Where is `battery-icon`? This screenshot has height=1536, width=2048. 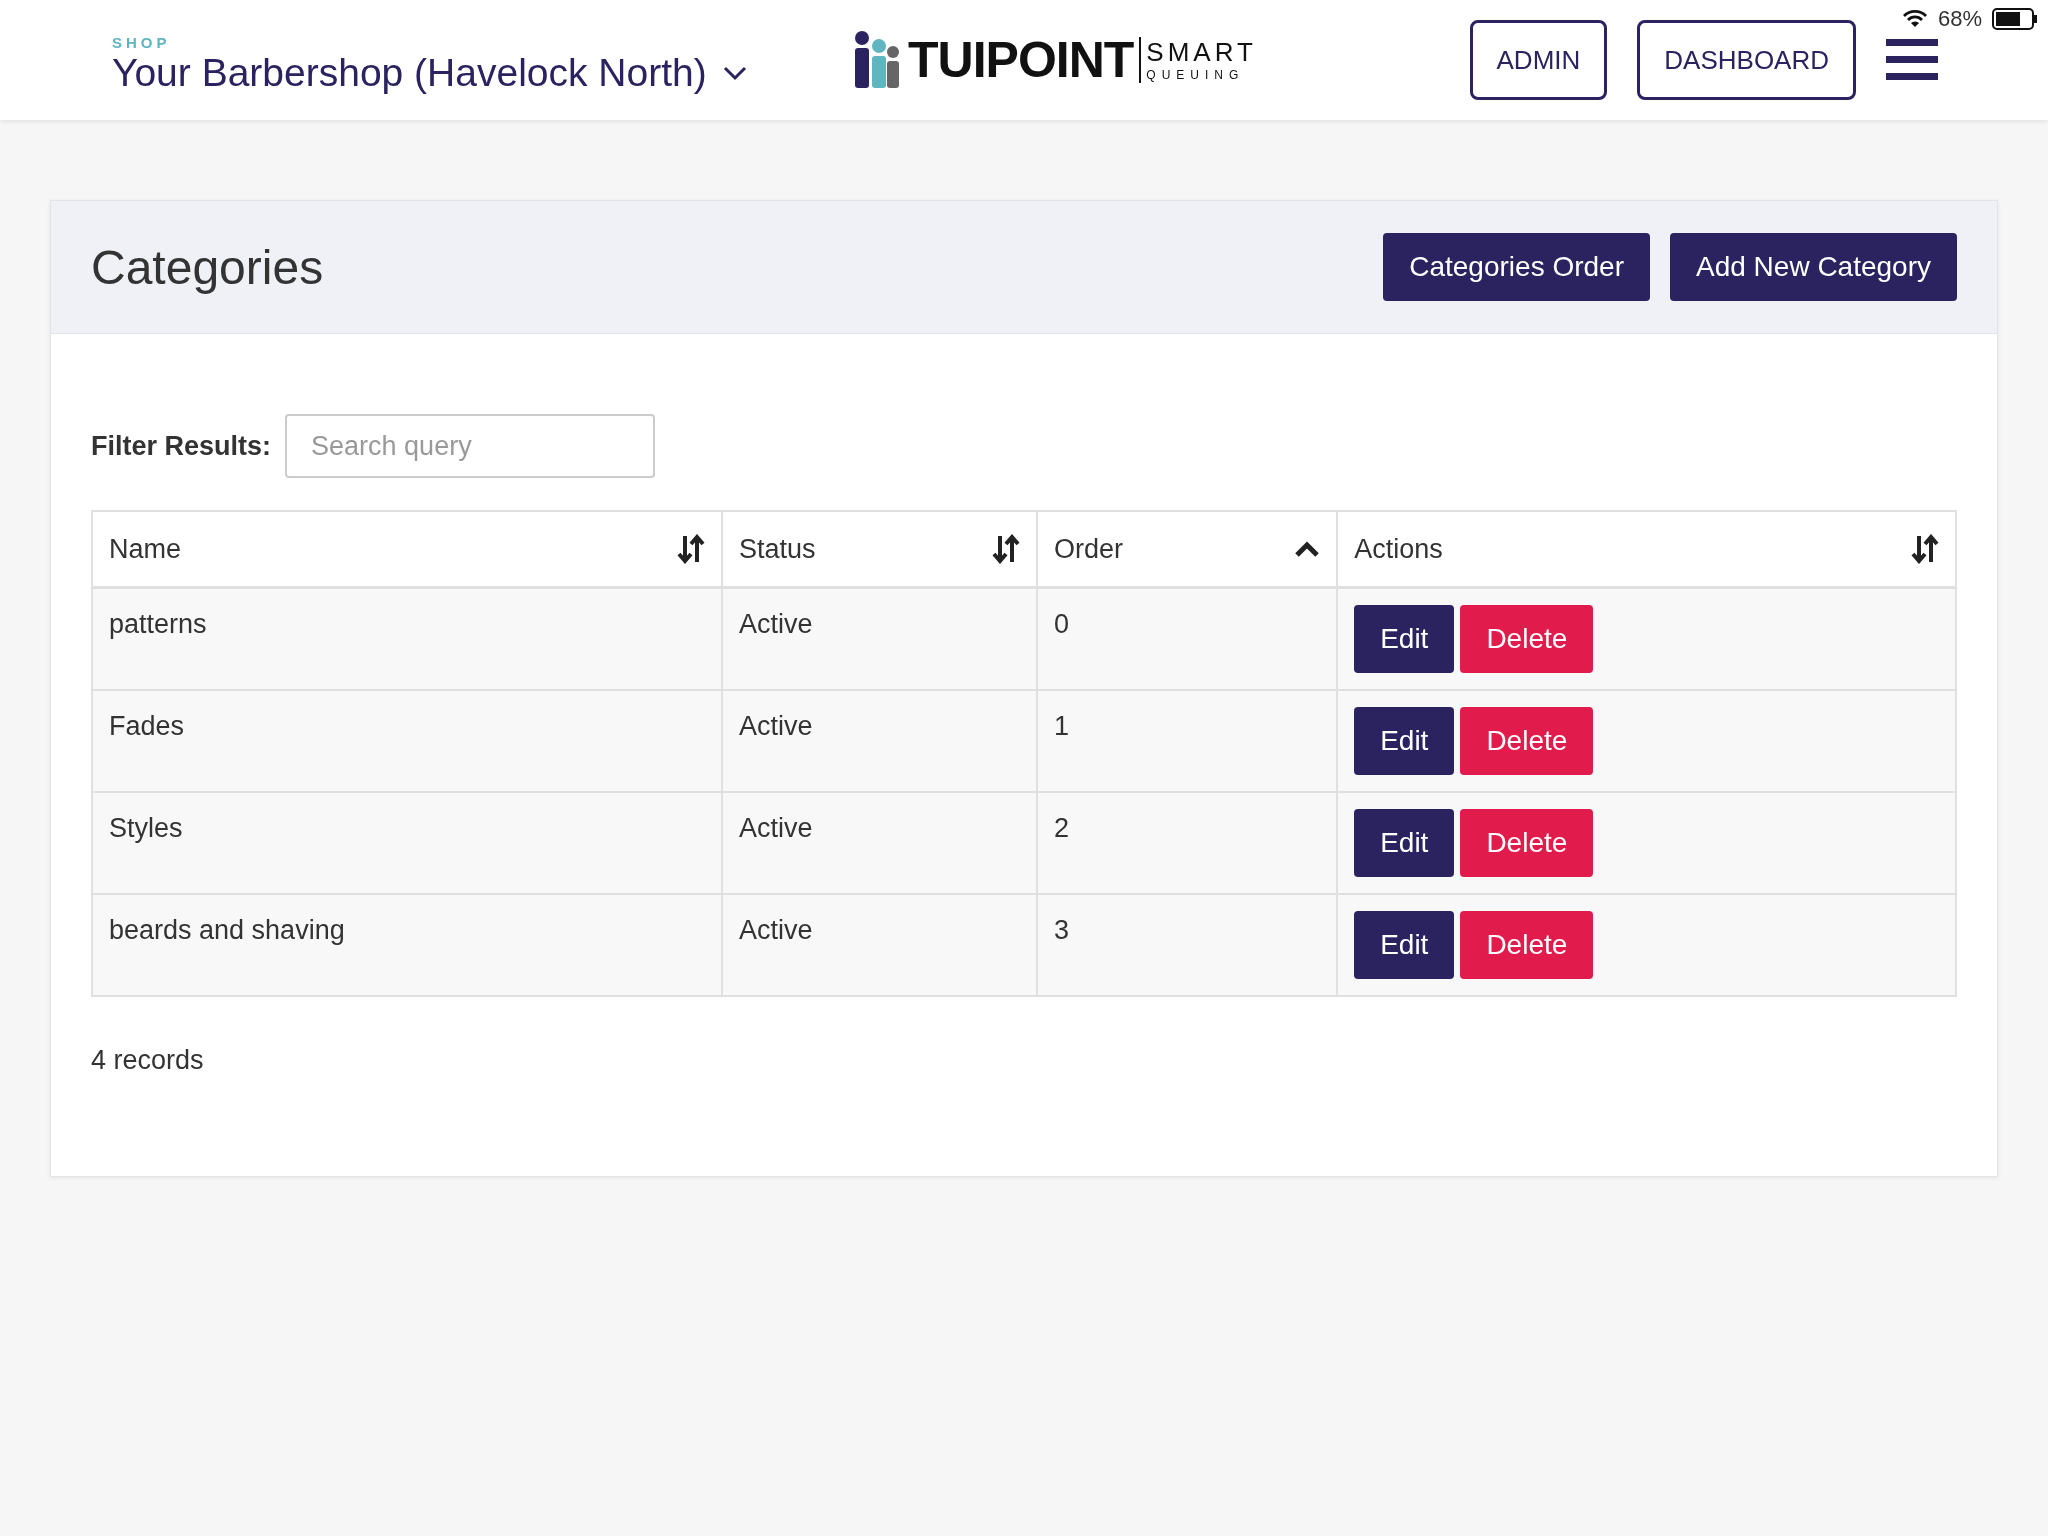 battery-icon is located at coordinates (2015, 19).